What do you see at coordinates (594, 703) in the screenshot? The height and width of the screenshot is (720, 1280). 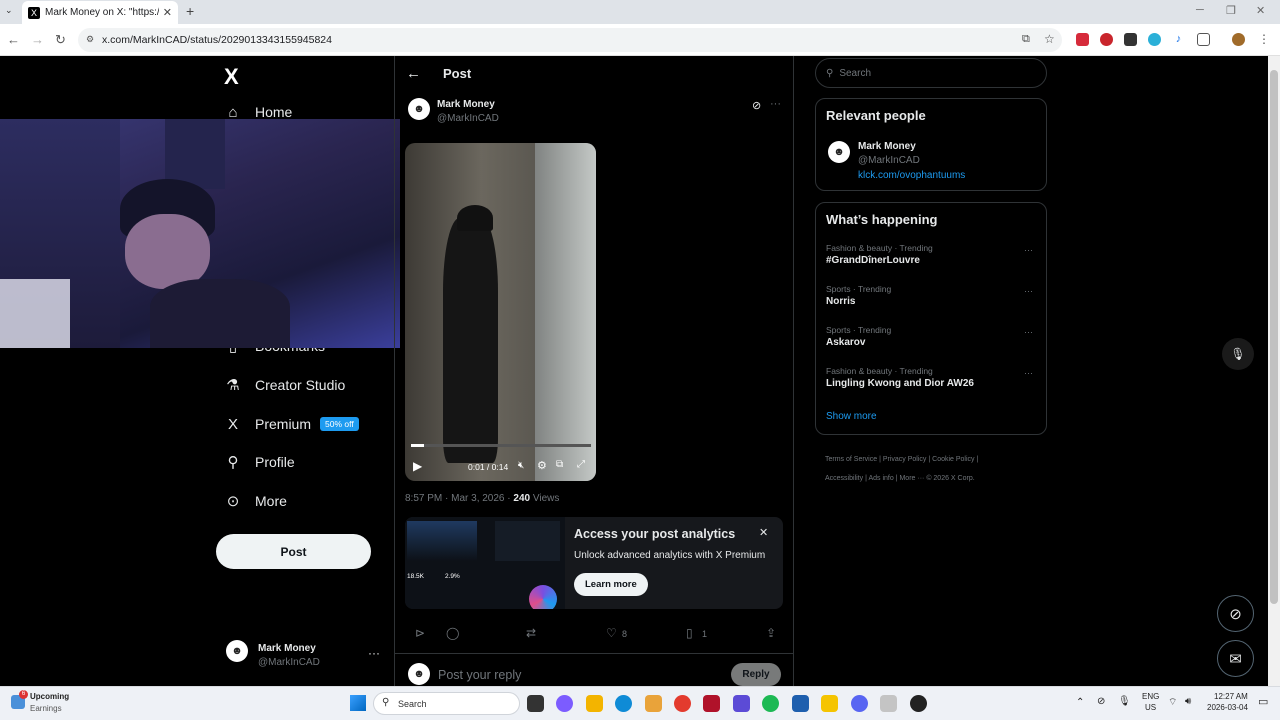 I see `file-explorer-icon` at bounding box center [594, 703].